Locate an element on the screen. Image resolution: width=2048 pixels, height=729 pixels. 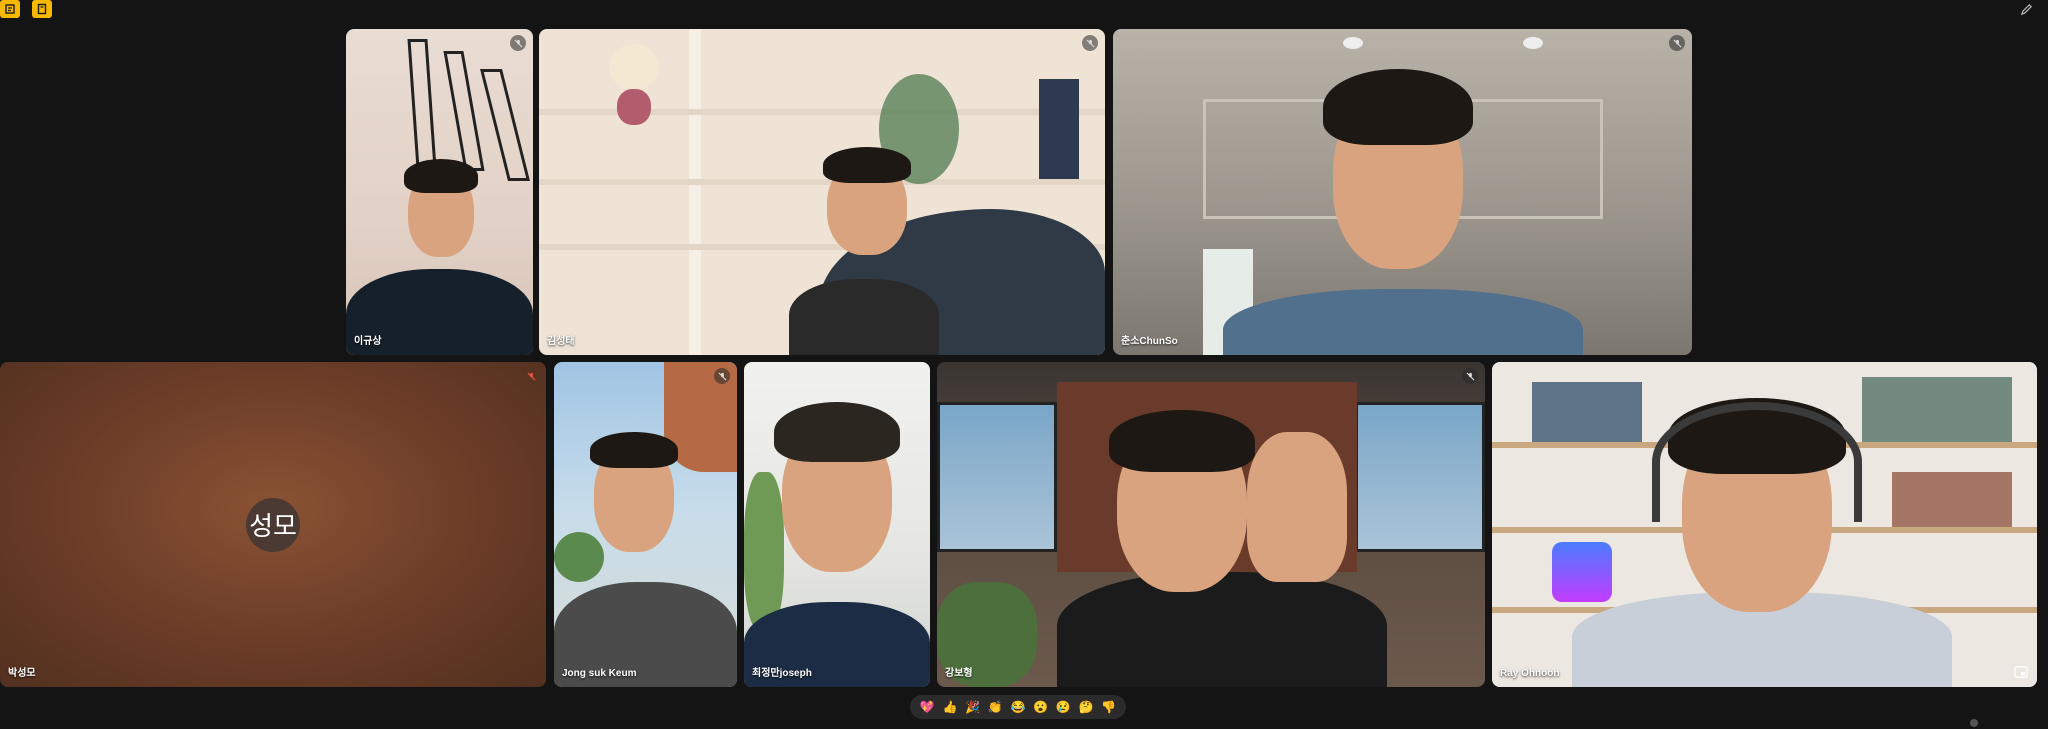
participant-tile-3: 춘소ChunSo is located at coordinates (1402, 192).